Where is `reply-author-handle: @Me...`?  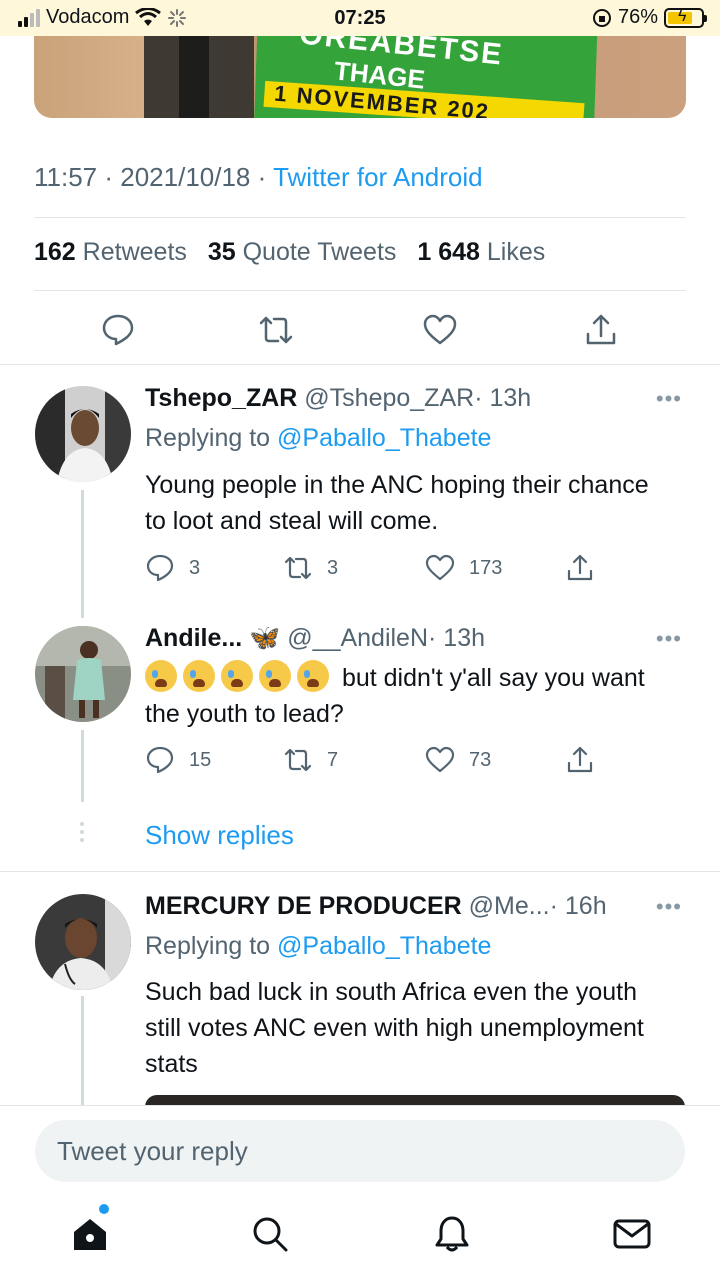
reply-author-handle: @Me... is located at coordinates (509, 906).